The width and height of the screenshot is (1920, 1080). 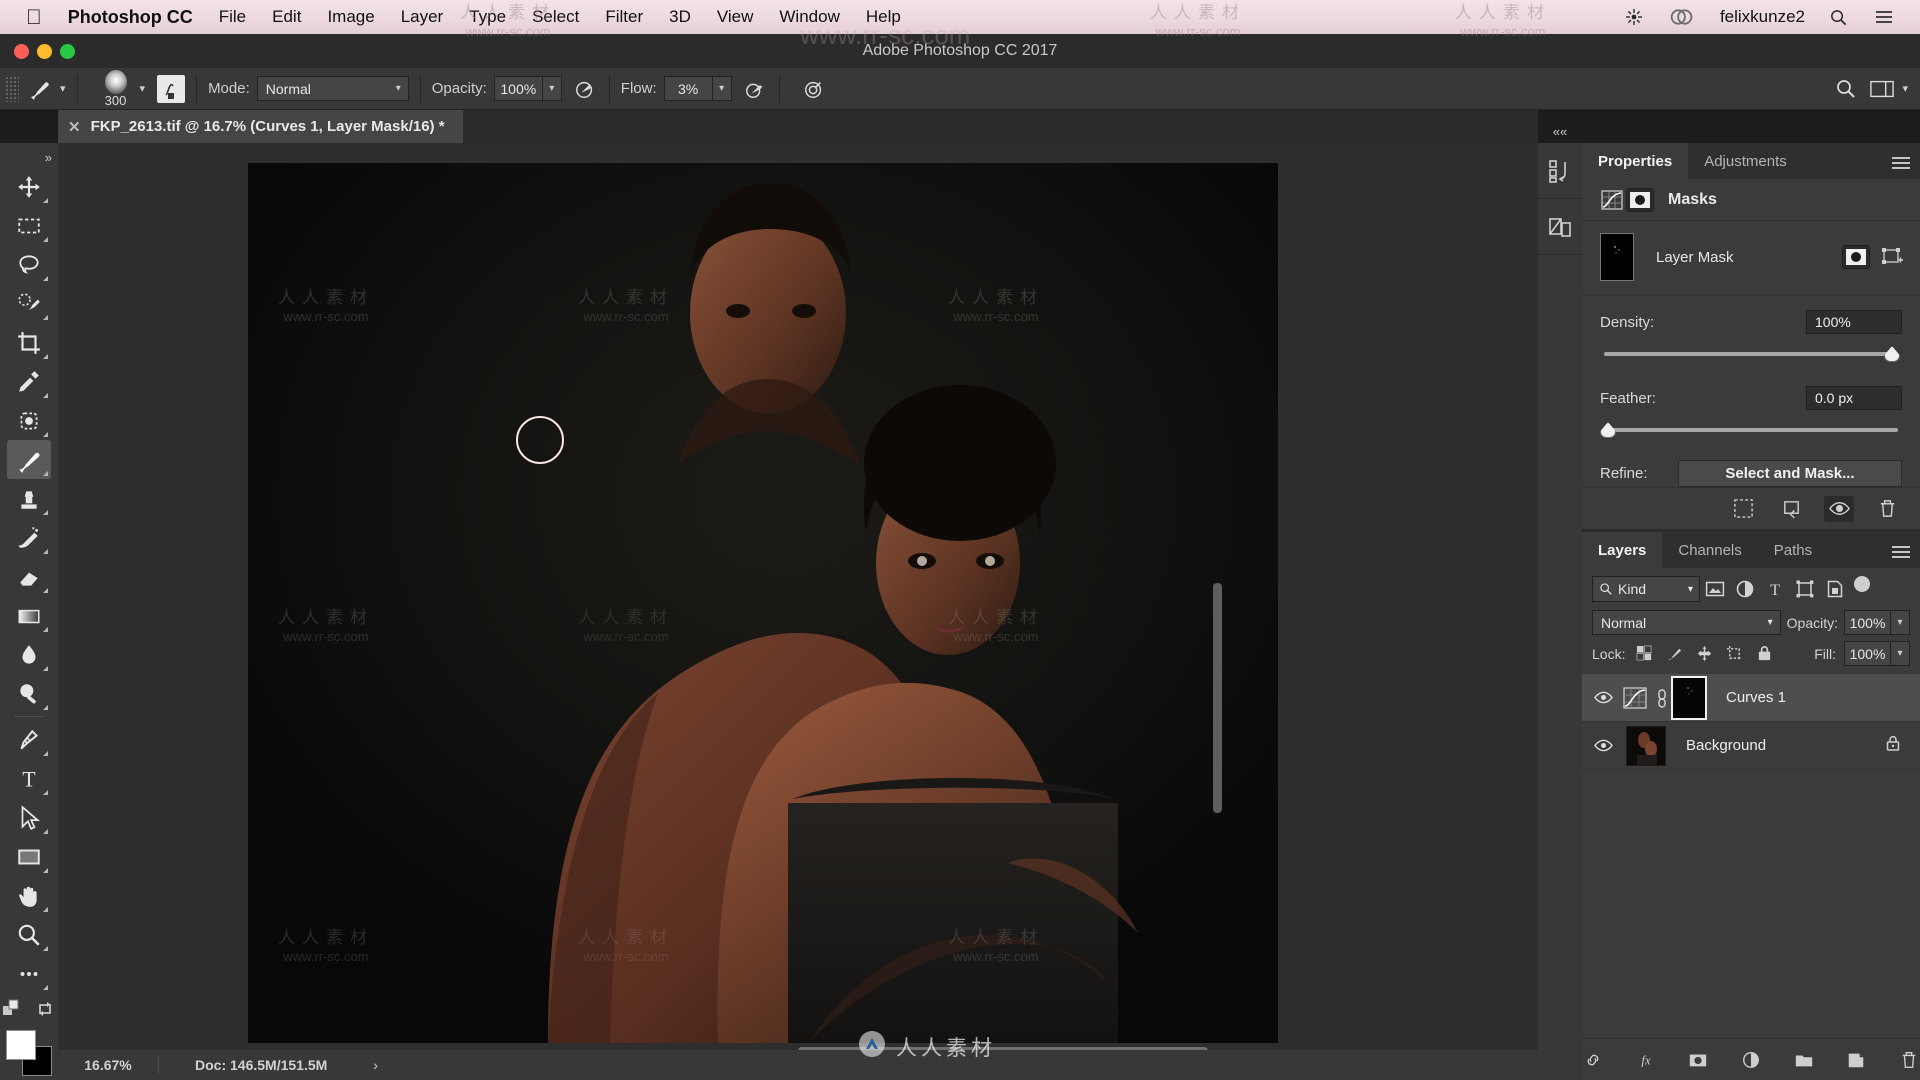 I want to click on app-name-menu: Photoshop CC, so click(x=130, y=17).